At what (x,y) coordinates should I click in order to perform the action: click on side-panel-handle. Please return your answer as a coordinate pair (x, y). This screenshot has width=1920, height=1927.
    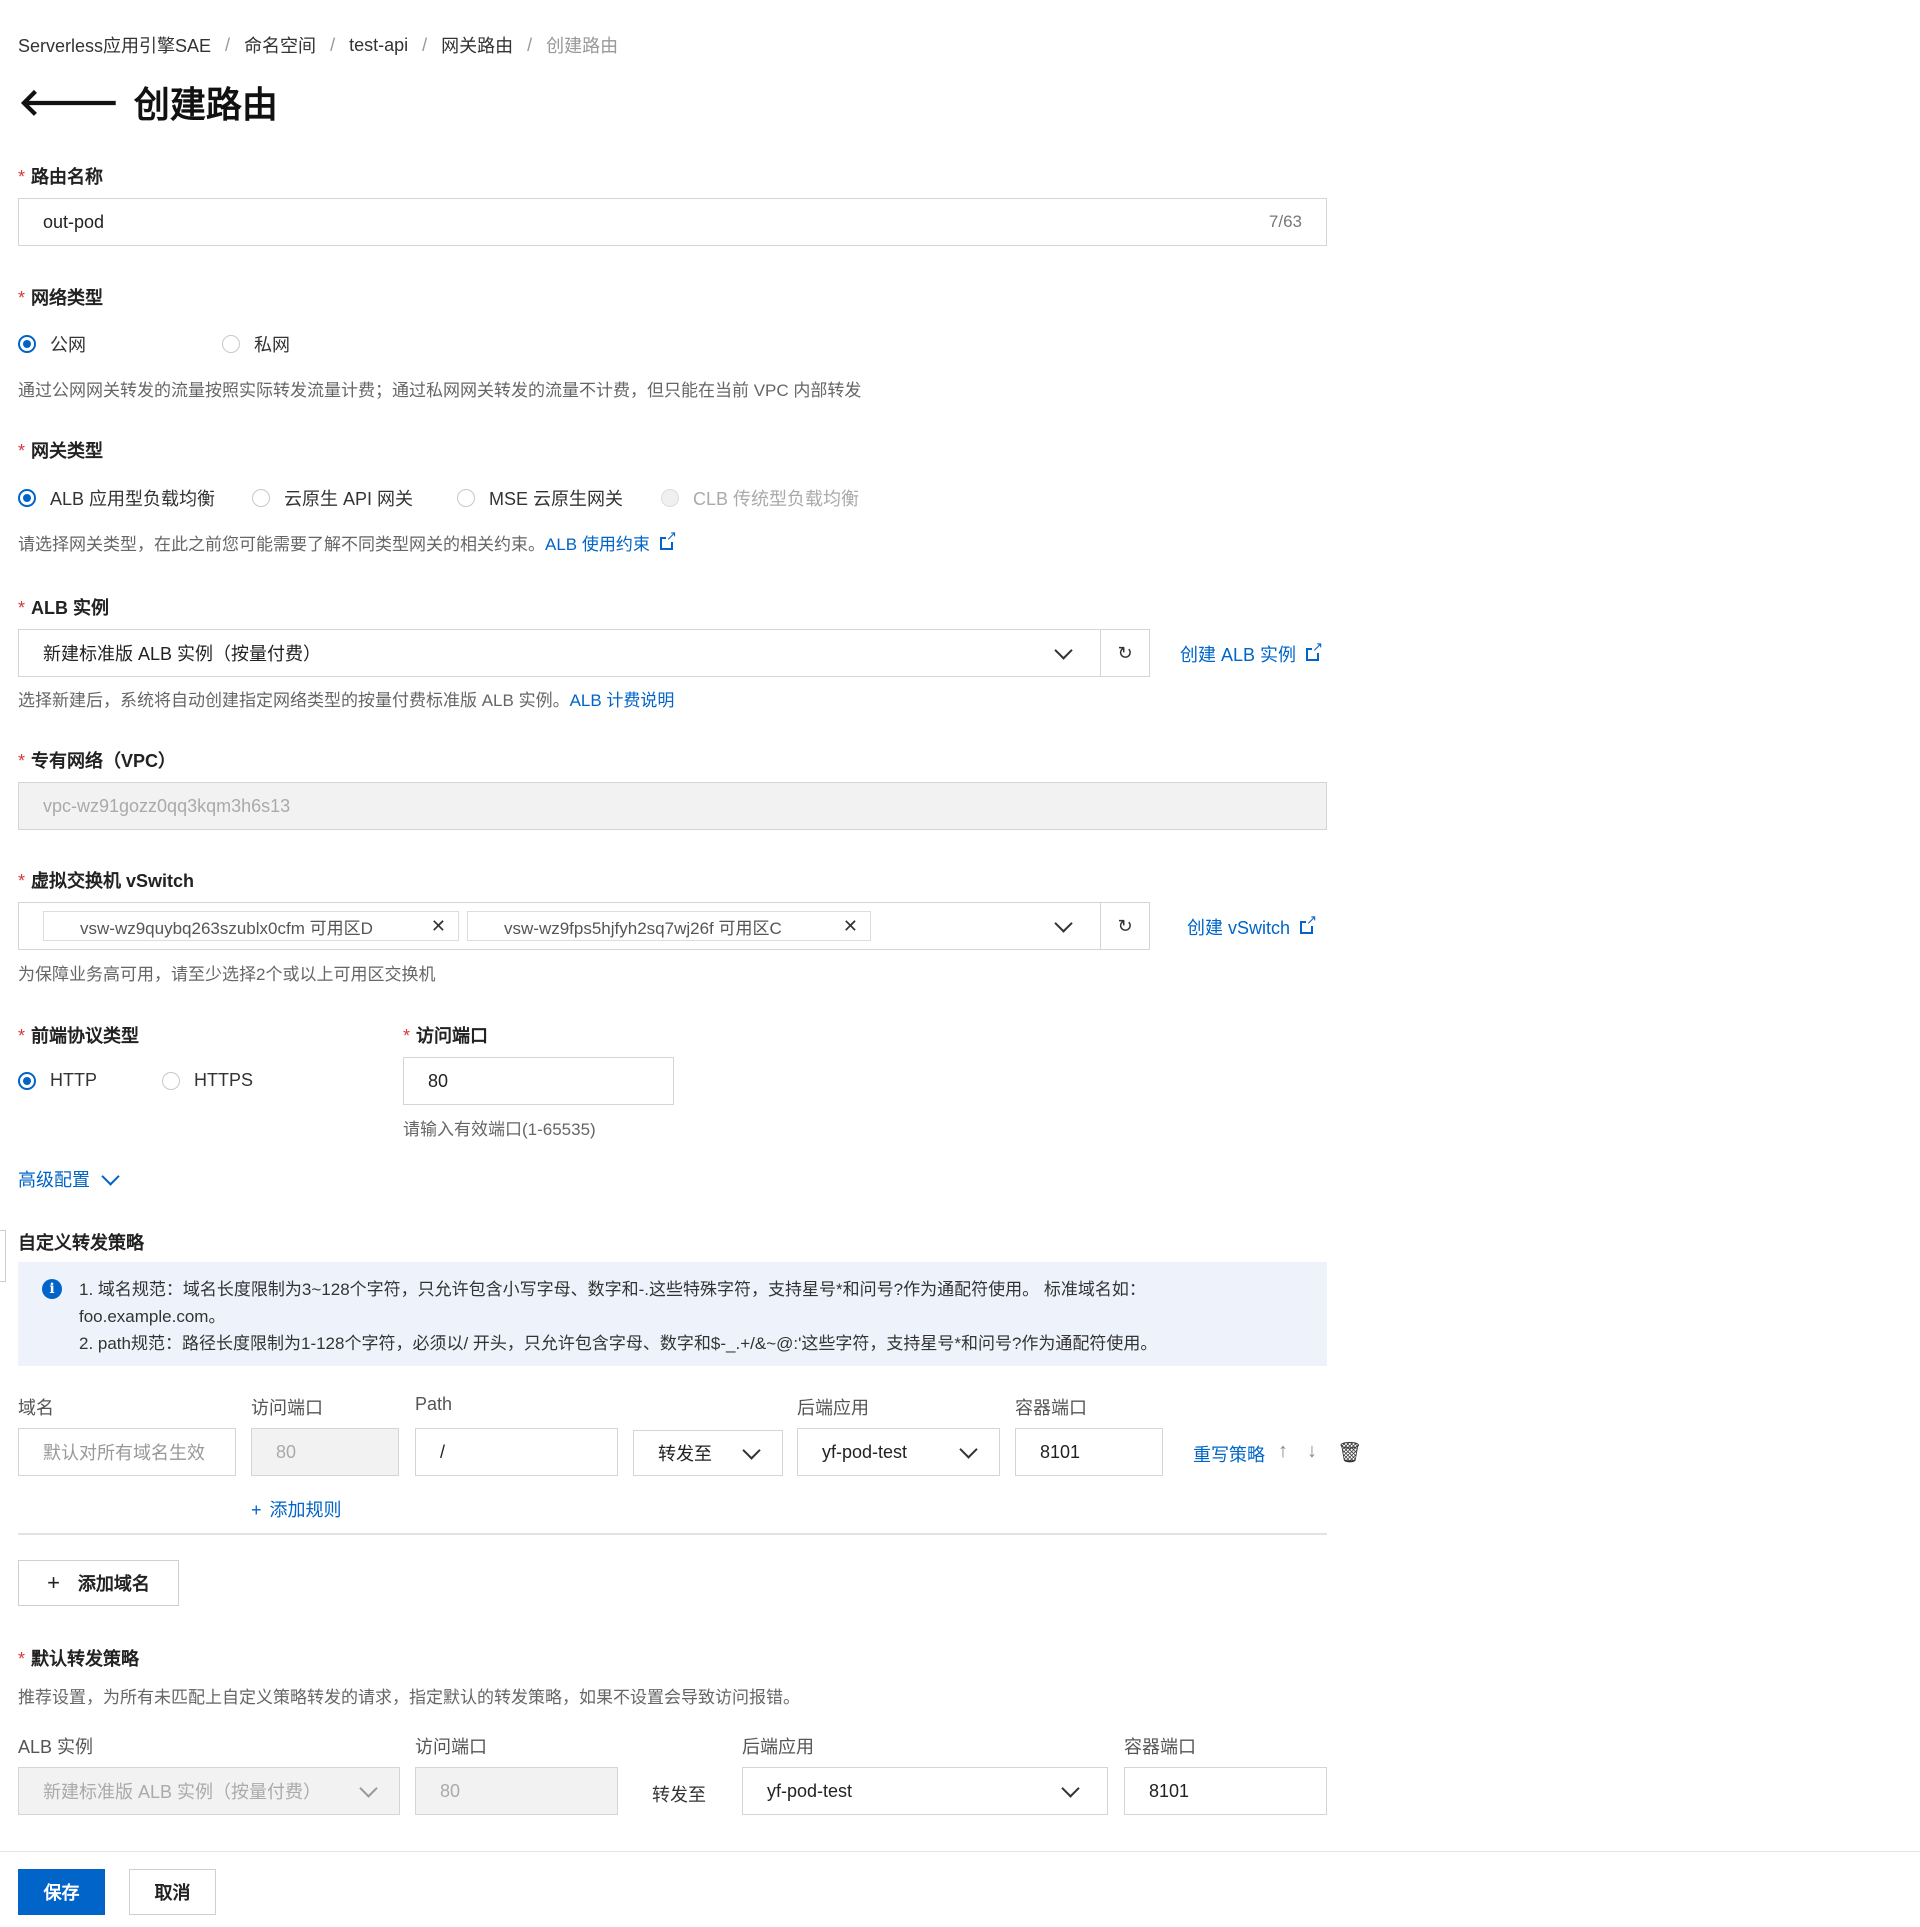
    Looking at the image, I should click on (3, 1256).